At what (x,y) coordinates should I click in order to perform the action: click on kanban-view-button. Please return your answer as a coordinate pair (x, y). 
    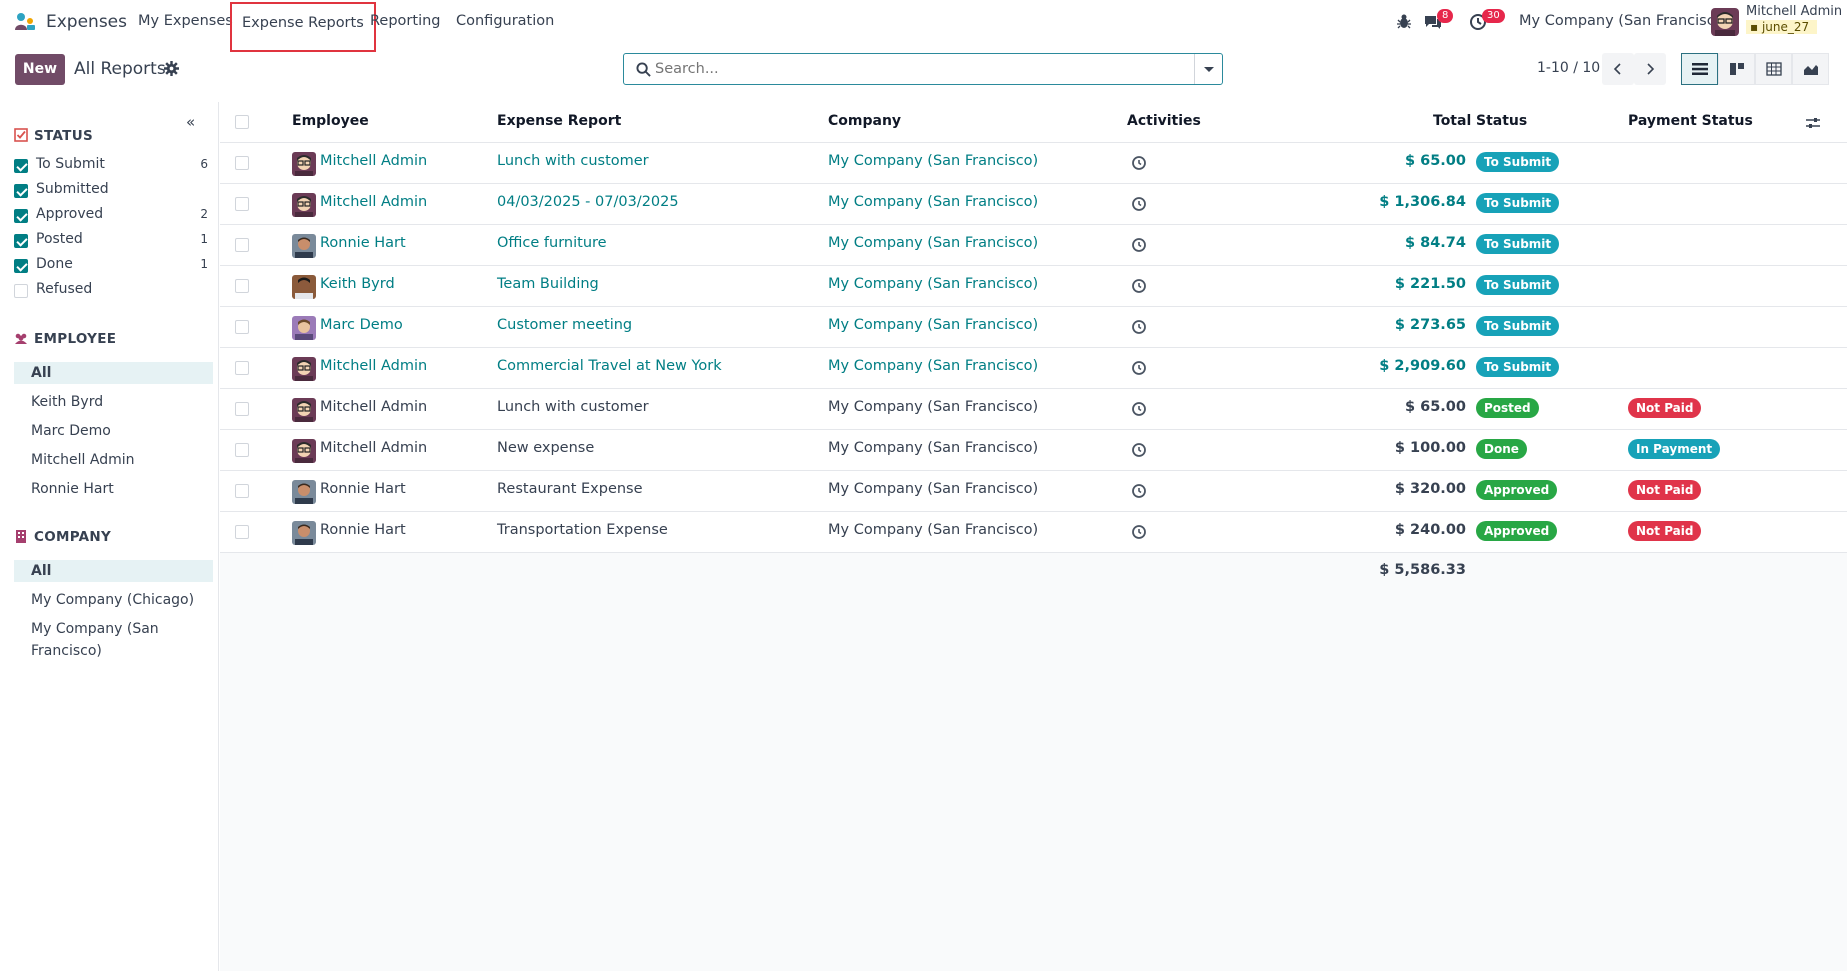
    Looking at the image, I should click on (1736, 69).